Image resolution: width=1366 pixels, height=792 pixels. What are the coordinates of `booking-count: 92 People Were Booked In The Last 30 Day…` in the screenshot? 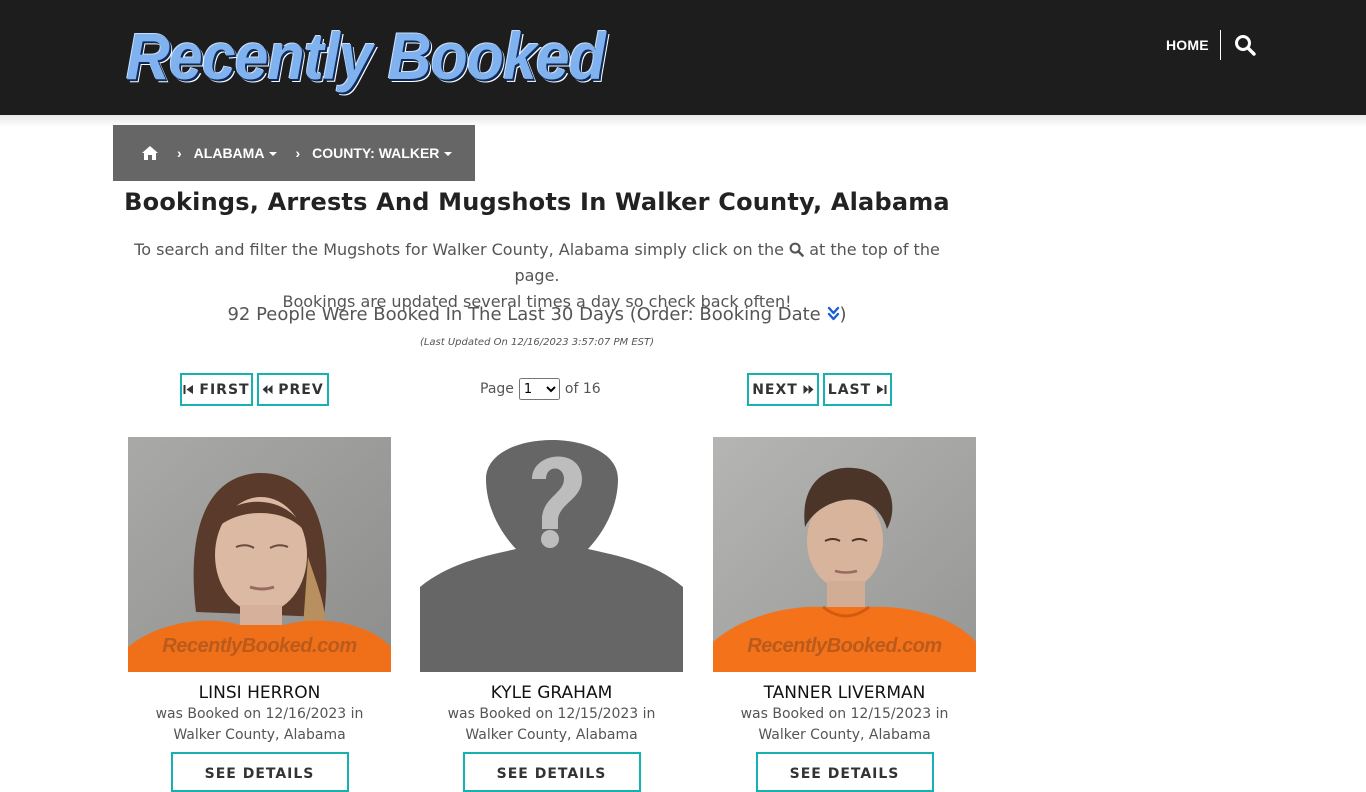 It's located at (537, 314).